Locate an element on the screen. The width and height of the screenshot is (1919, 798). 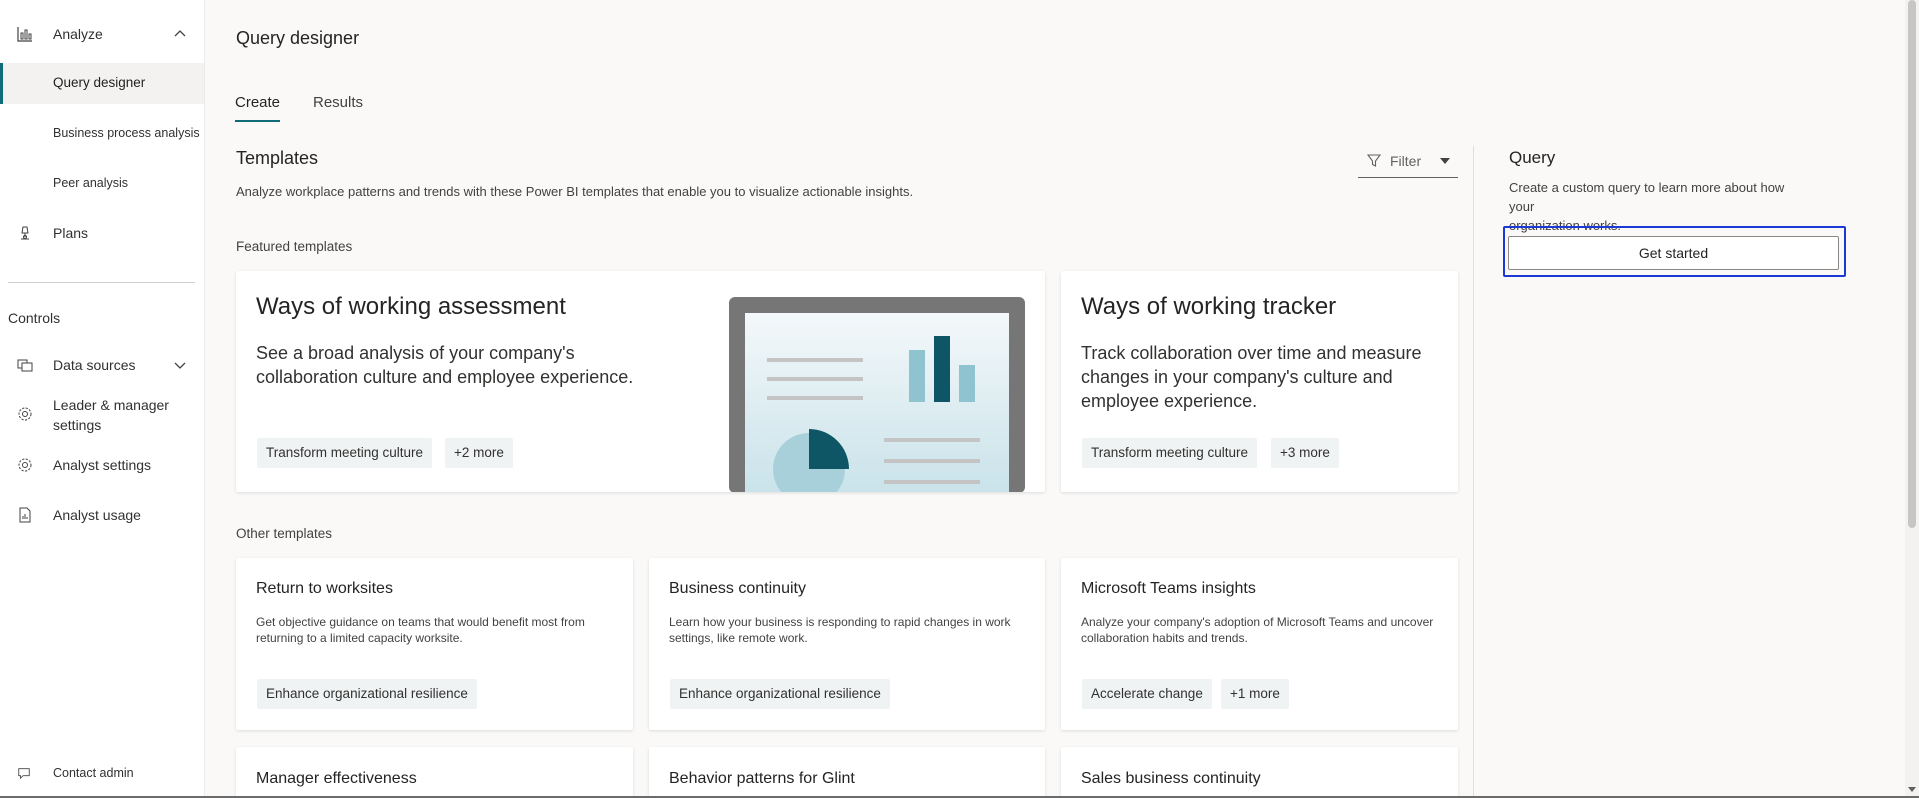
vertical-scrollbar is located at coordinates (1912, 399).